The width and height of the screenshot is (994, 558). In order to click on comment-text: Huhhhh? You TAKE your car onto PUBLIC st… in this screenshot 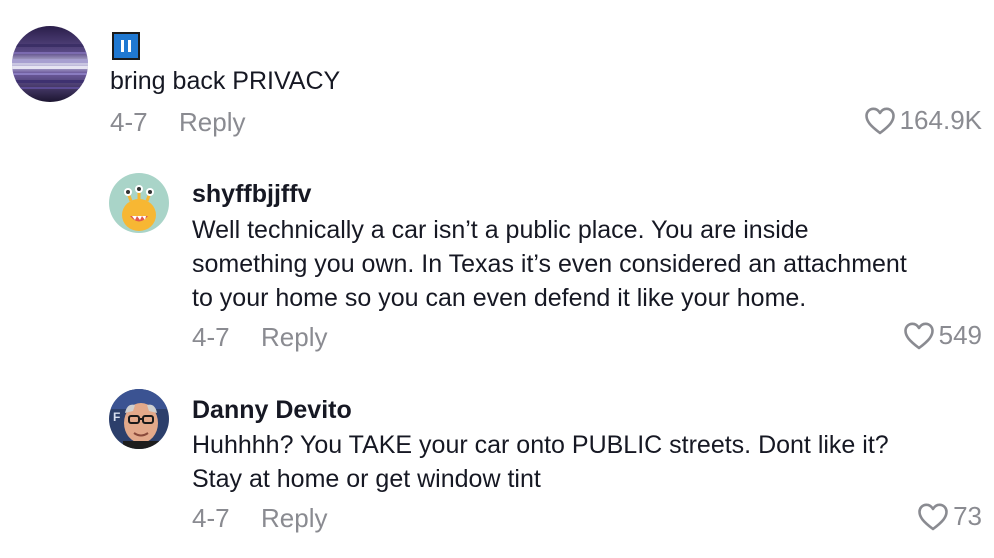, I will do `click(540, 462)`.